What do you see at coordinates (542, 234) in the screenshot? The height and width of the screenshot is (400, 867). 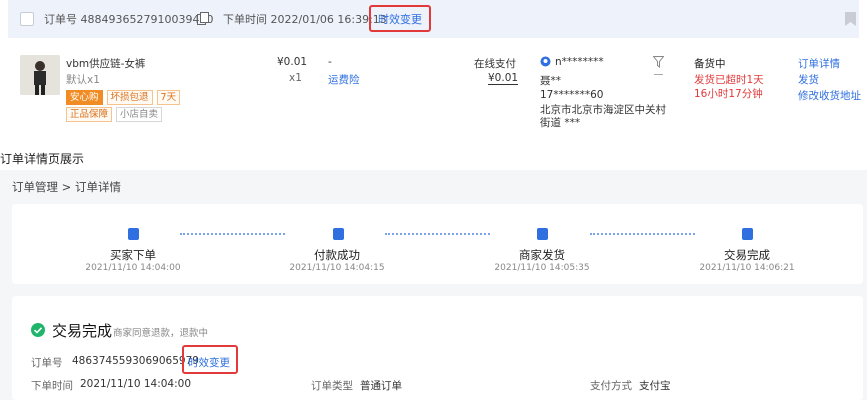 I see `step-ship-icon` at bounding box center [542, 234].